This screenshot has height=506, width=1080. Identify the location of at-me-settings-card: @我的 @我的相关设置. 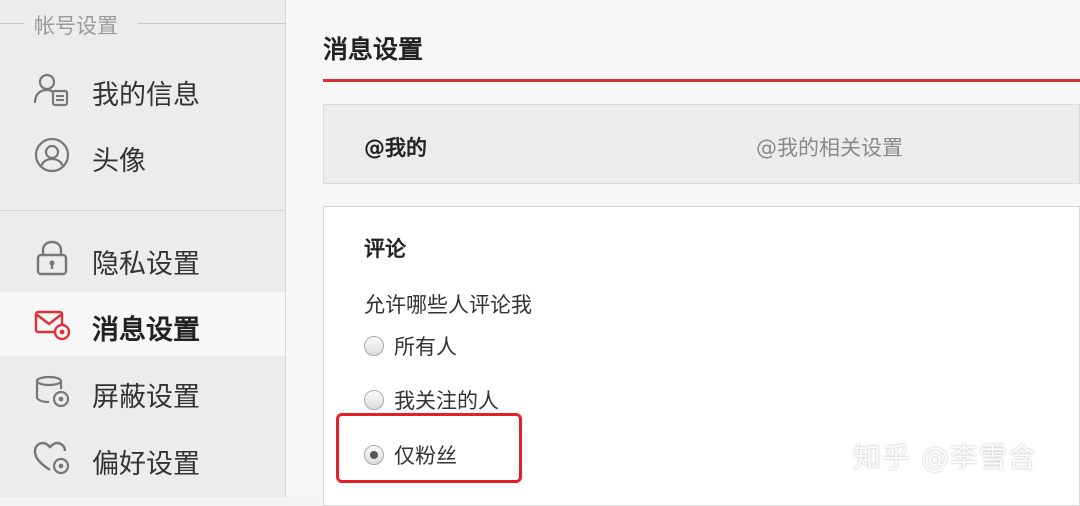
(701, 144).